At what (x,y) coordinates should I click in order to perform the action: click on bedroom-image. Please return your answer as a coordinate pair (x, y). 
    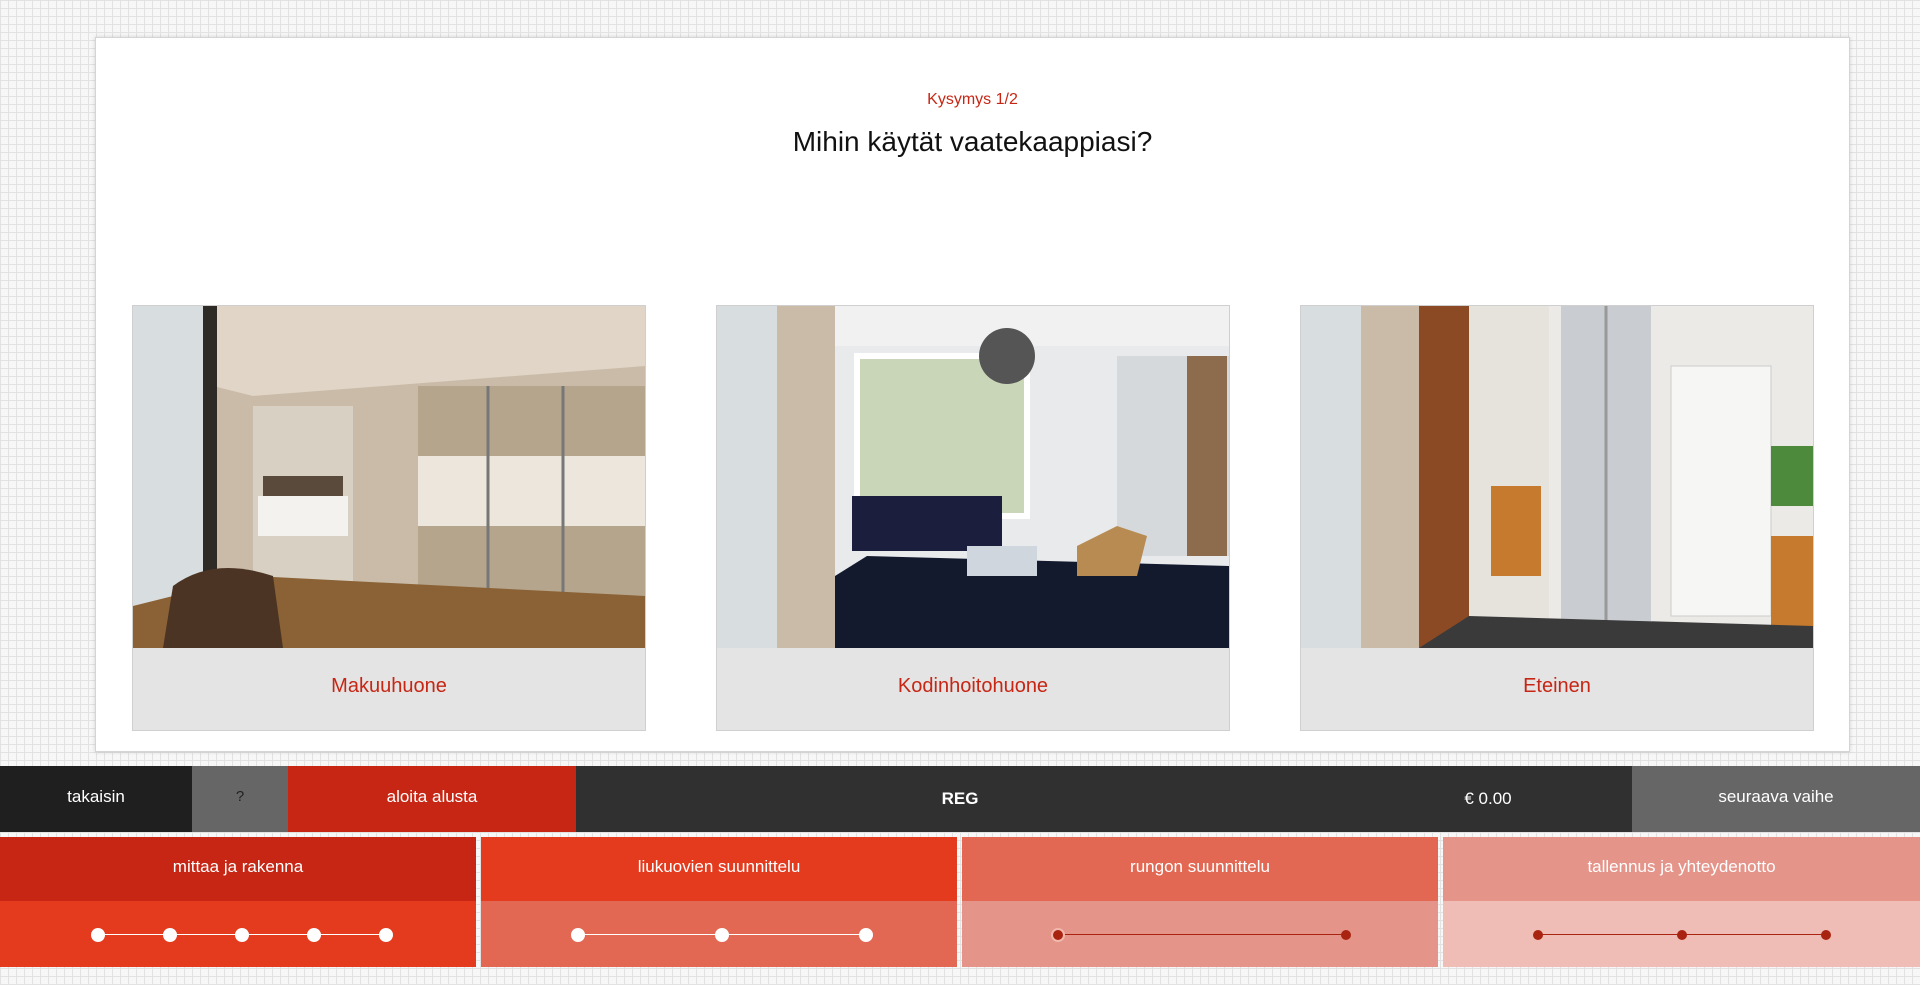
    Looking at the image, I should click on (389, 477).